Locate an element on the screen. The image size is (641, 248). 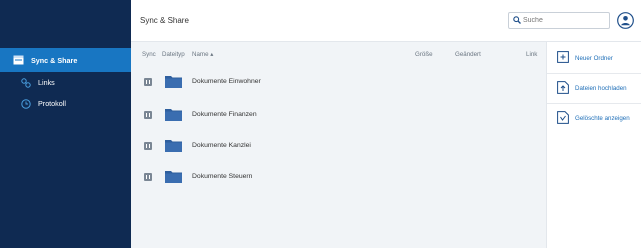
file-name: Dokumente Finanzen is located at coordinates (224, 114).